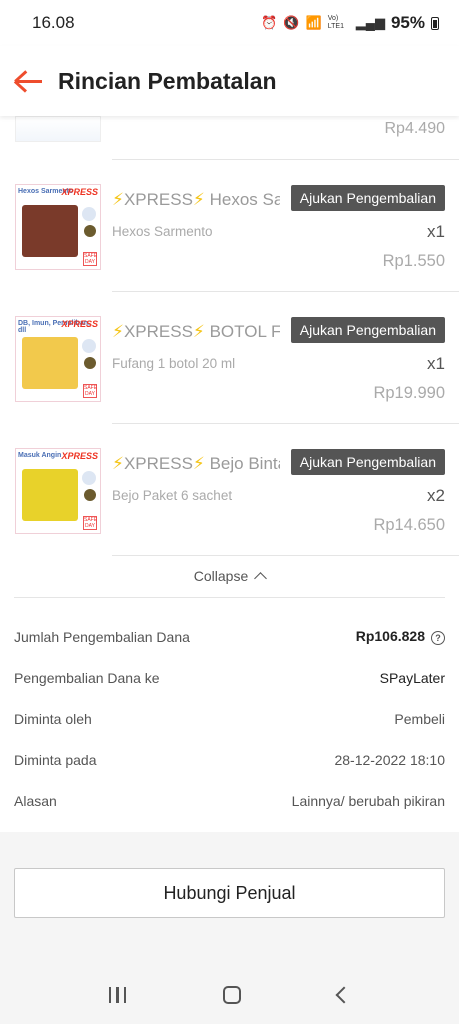 This screenshot has height=1024, width=459. I want to click on product-thumbnail: Masuk Angin XPRESS SAFE DAY, so click(58, 491).